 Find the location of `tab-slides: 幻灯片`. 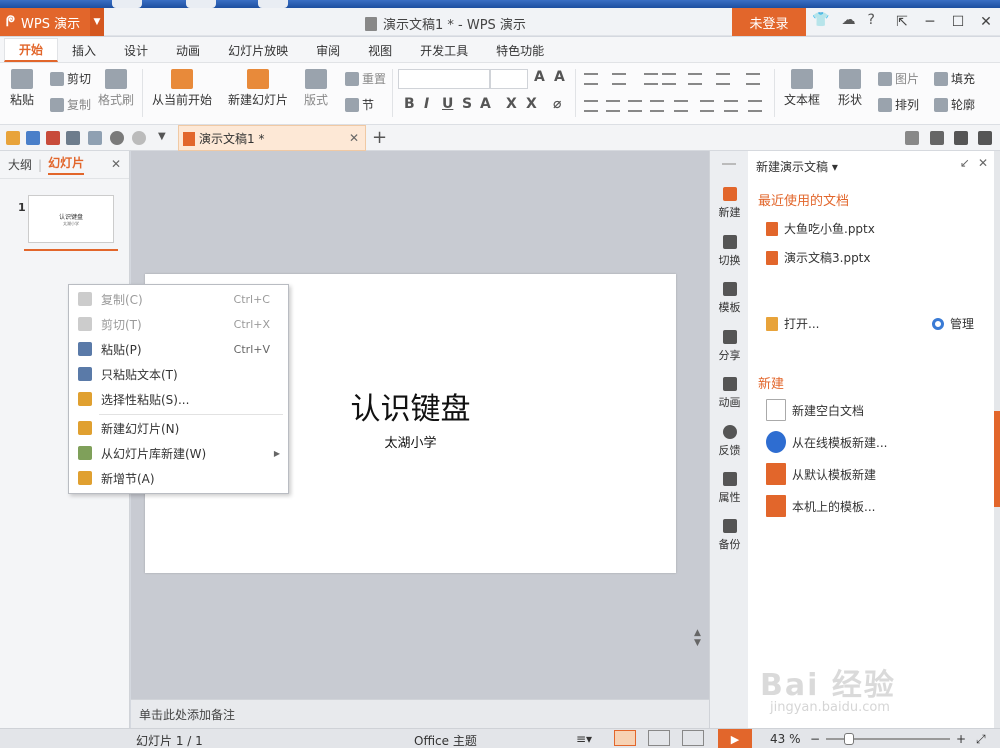

tab-slides: 幻灯片 is located at coordinates (66, 164).